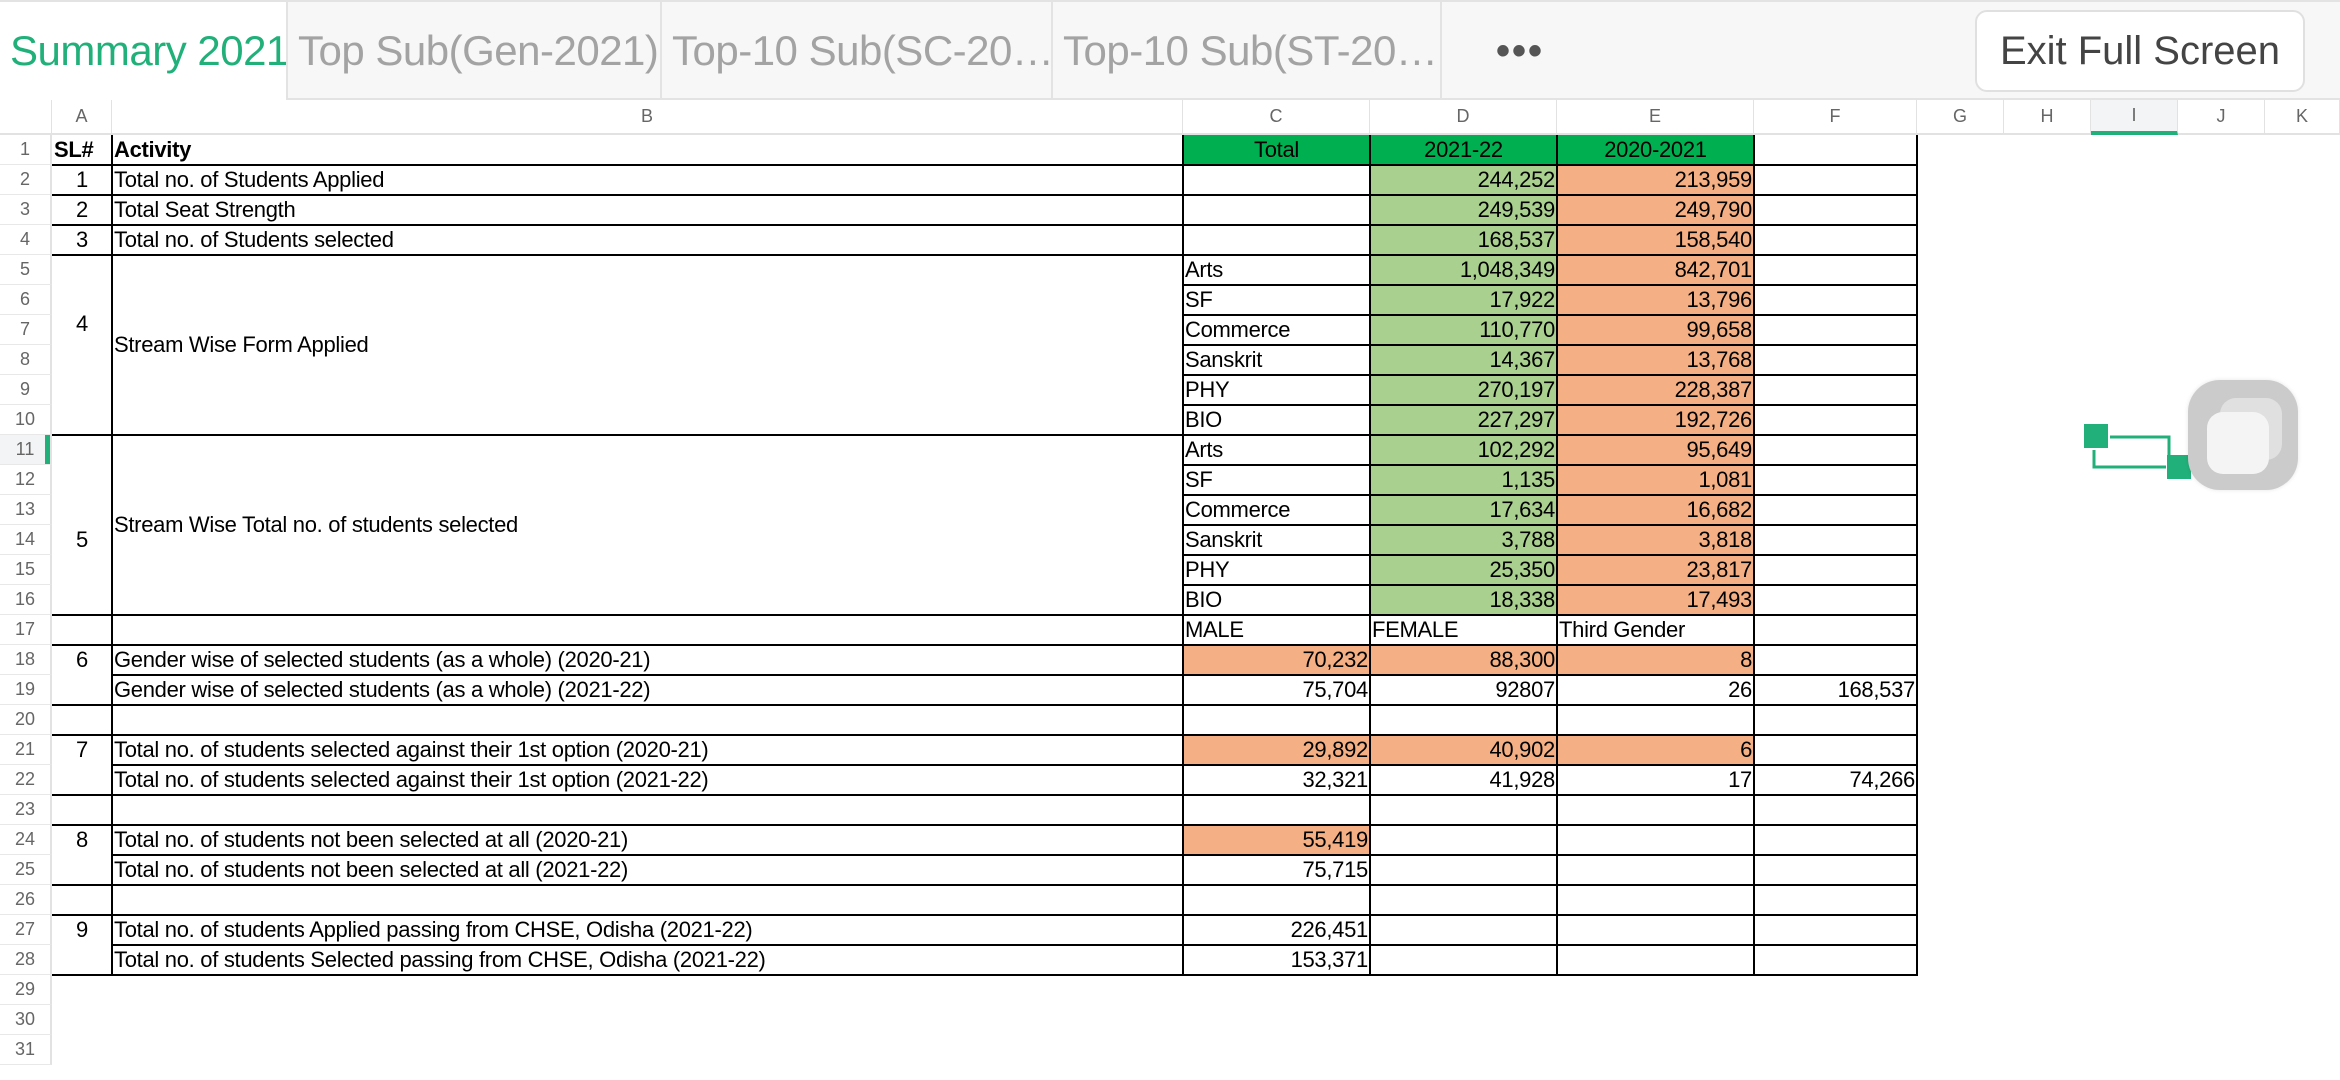 The width and height of the screenshot is (2340, 1080). Describe the element at coordinates (1463, 210) in the screenshot. I see `cell-D3: 249,539` at that location.